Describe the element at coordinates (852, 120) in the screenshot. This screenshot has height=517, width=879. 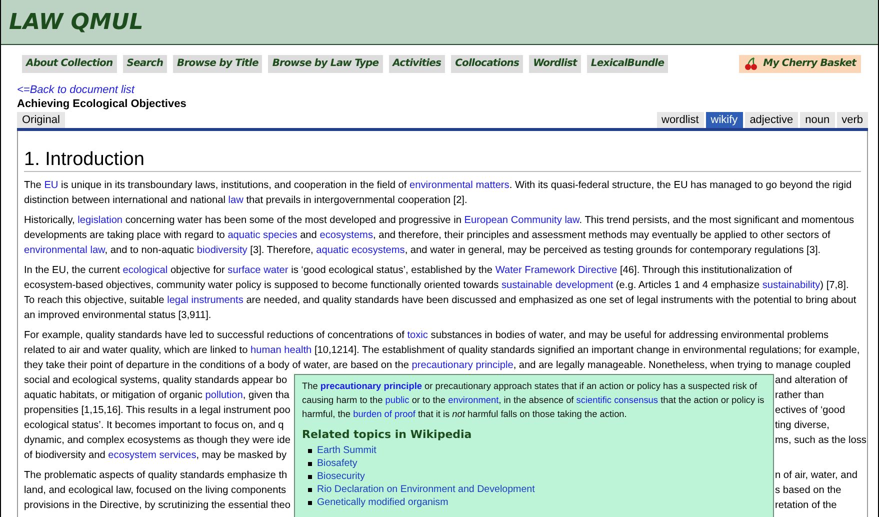
I see `view-tab: verb` at that location.